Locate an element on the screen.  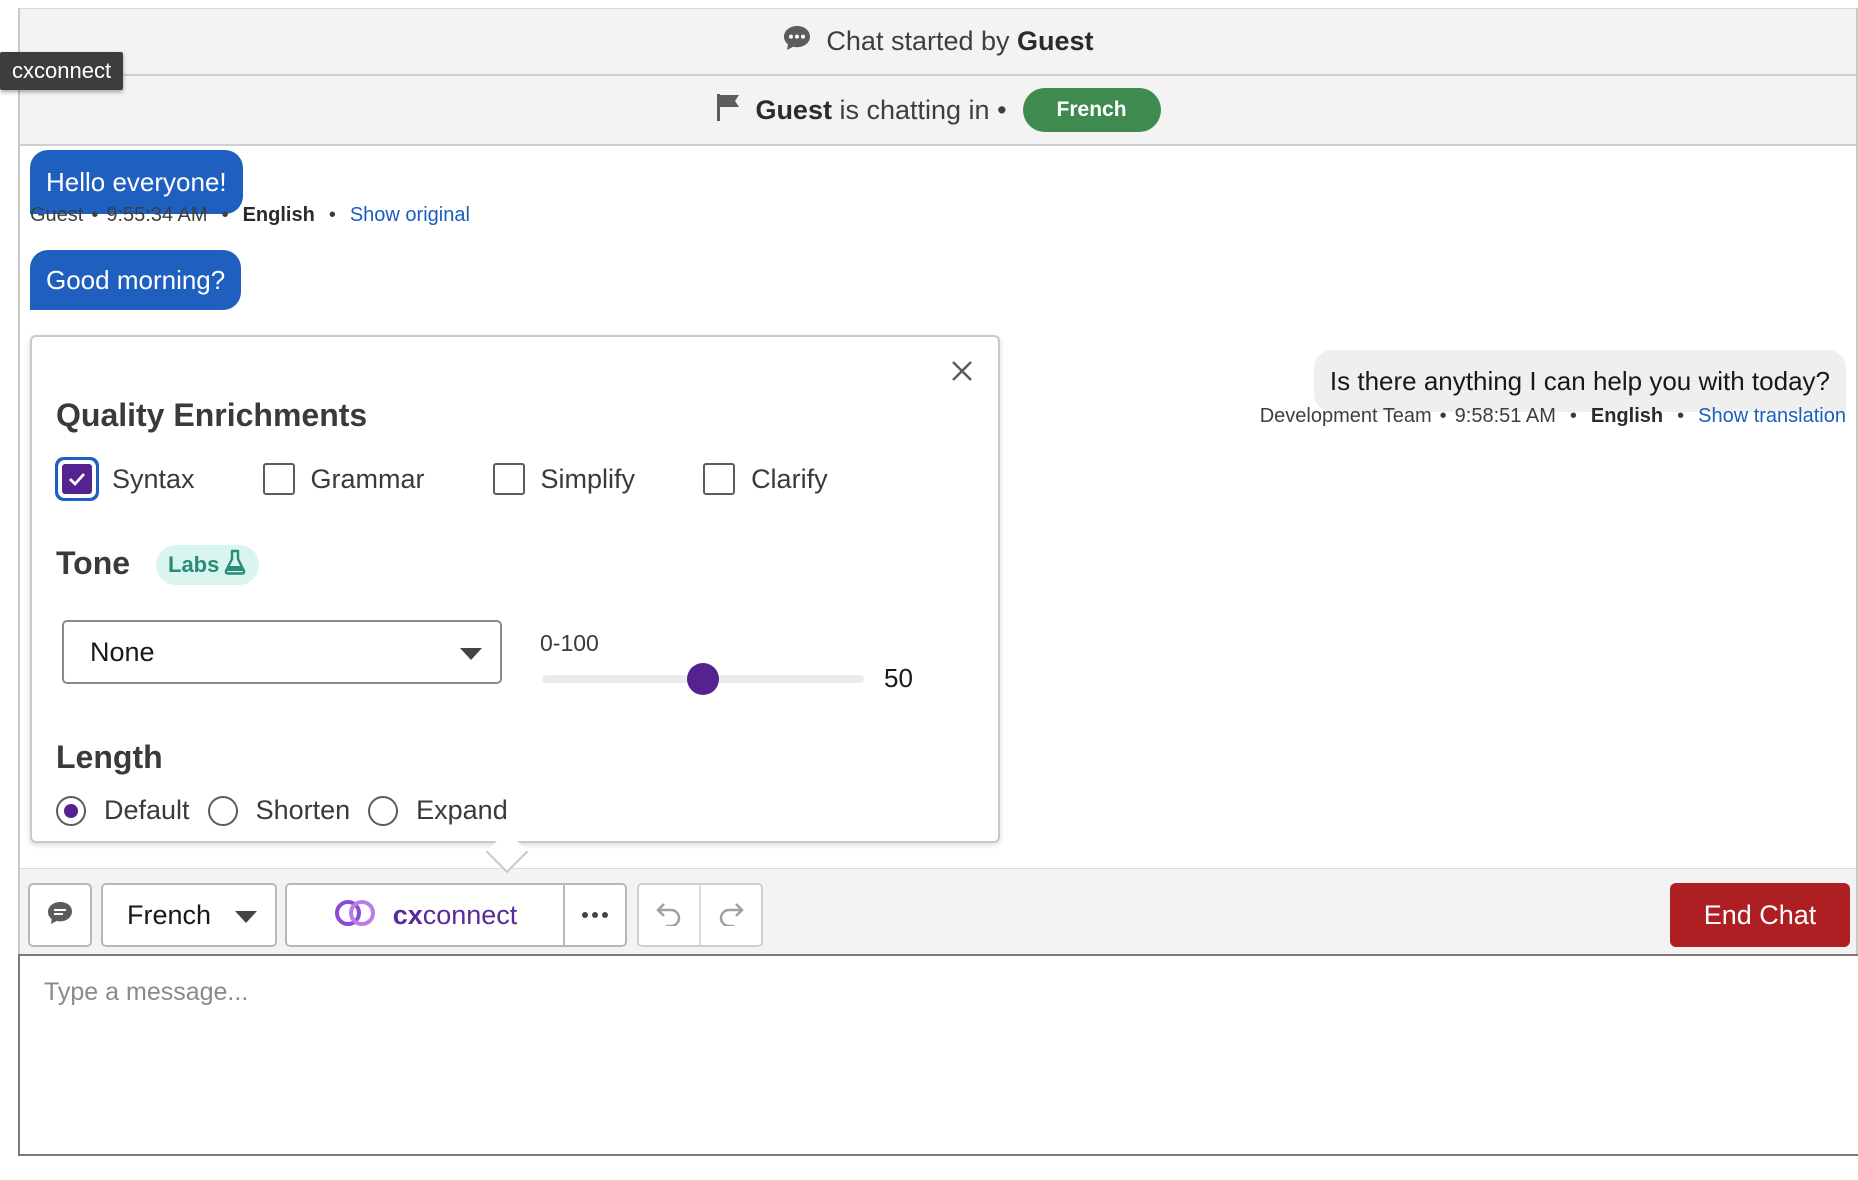
radio-label: Expand is located at coordinates (462, 810).